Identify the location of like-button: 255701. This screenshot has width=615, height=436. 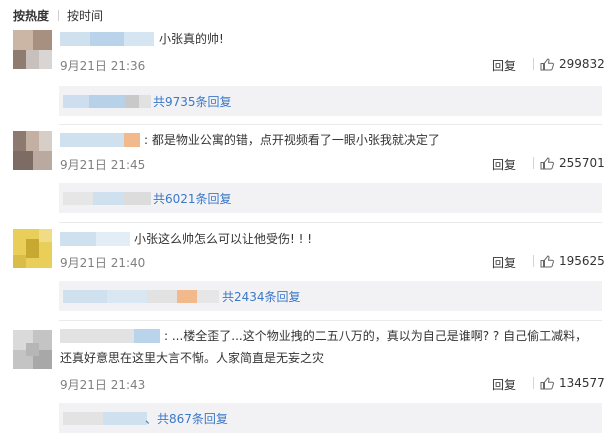
(569, 163).